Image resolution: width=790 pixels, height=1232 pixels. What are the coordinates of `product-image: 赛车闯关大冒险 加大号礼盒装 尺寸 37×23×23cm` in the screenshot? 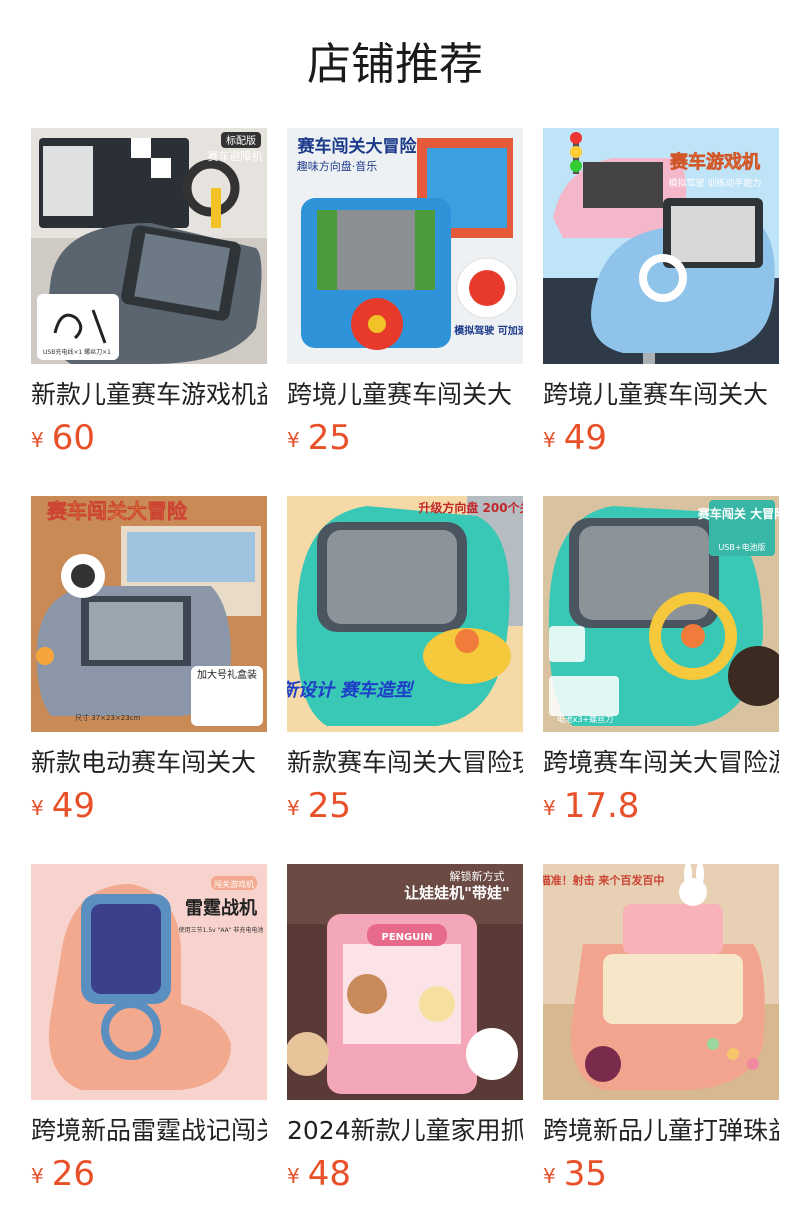 It's located at (149, 614).